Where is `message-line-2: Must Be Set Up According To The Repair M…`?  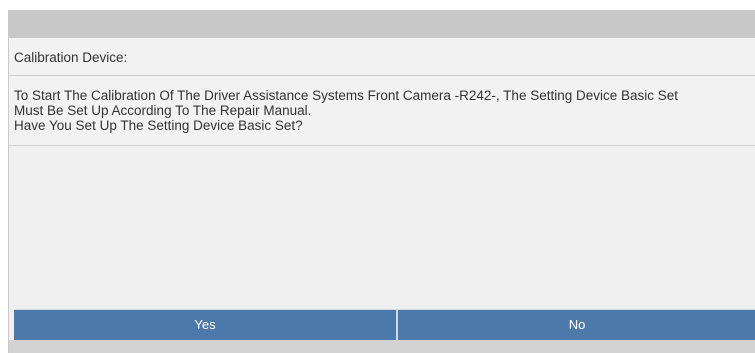
message-line-2: Must Be Set Up According To The Repair M… is located at coordinates (163, 110).